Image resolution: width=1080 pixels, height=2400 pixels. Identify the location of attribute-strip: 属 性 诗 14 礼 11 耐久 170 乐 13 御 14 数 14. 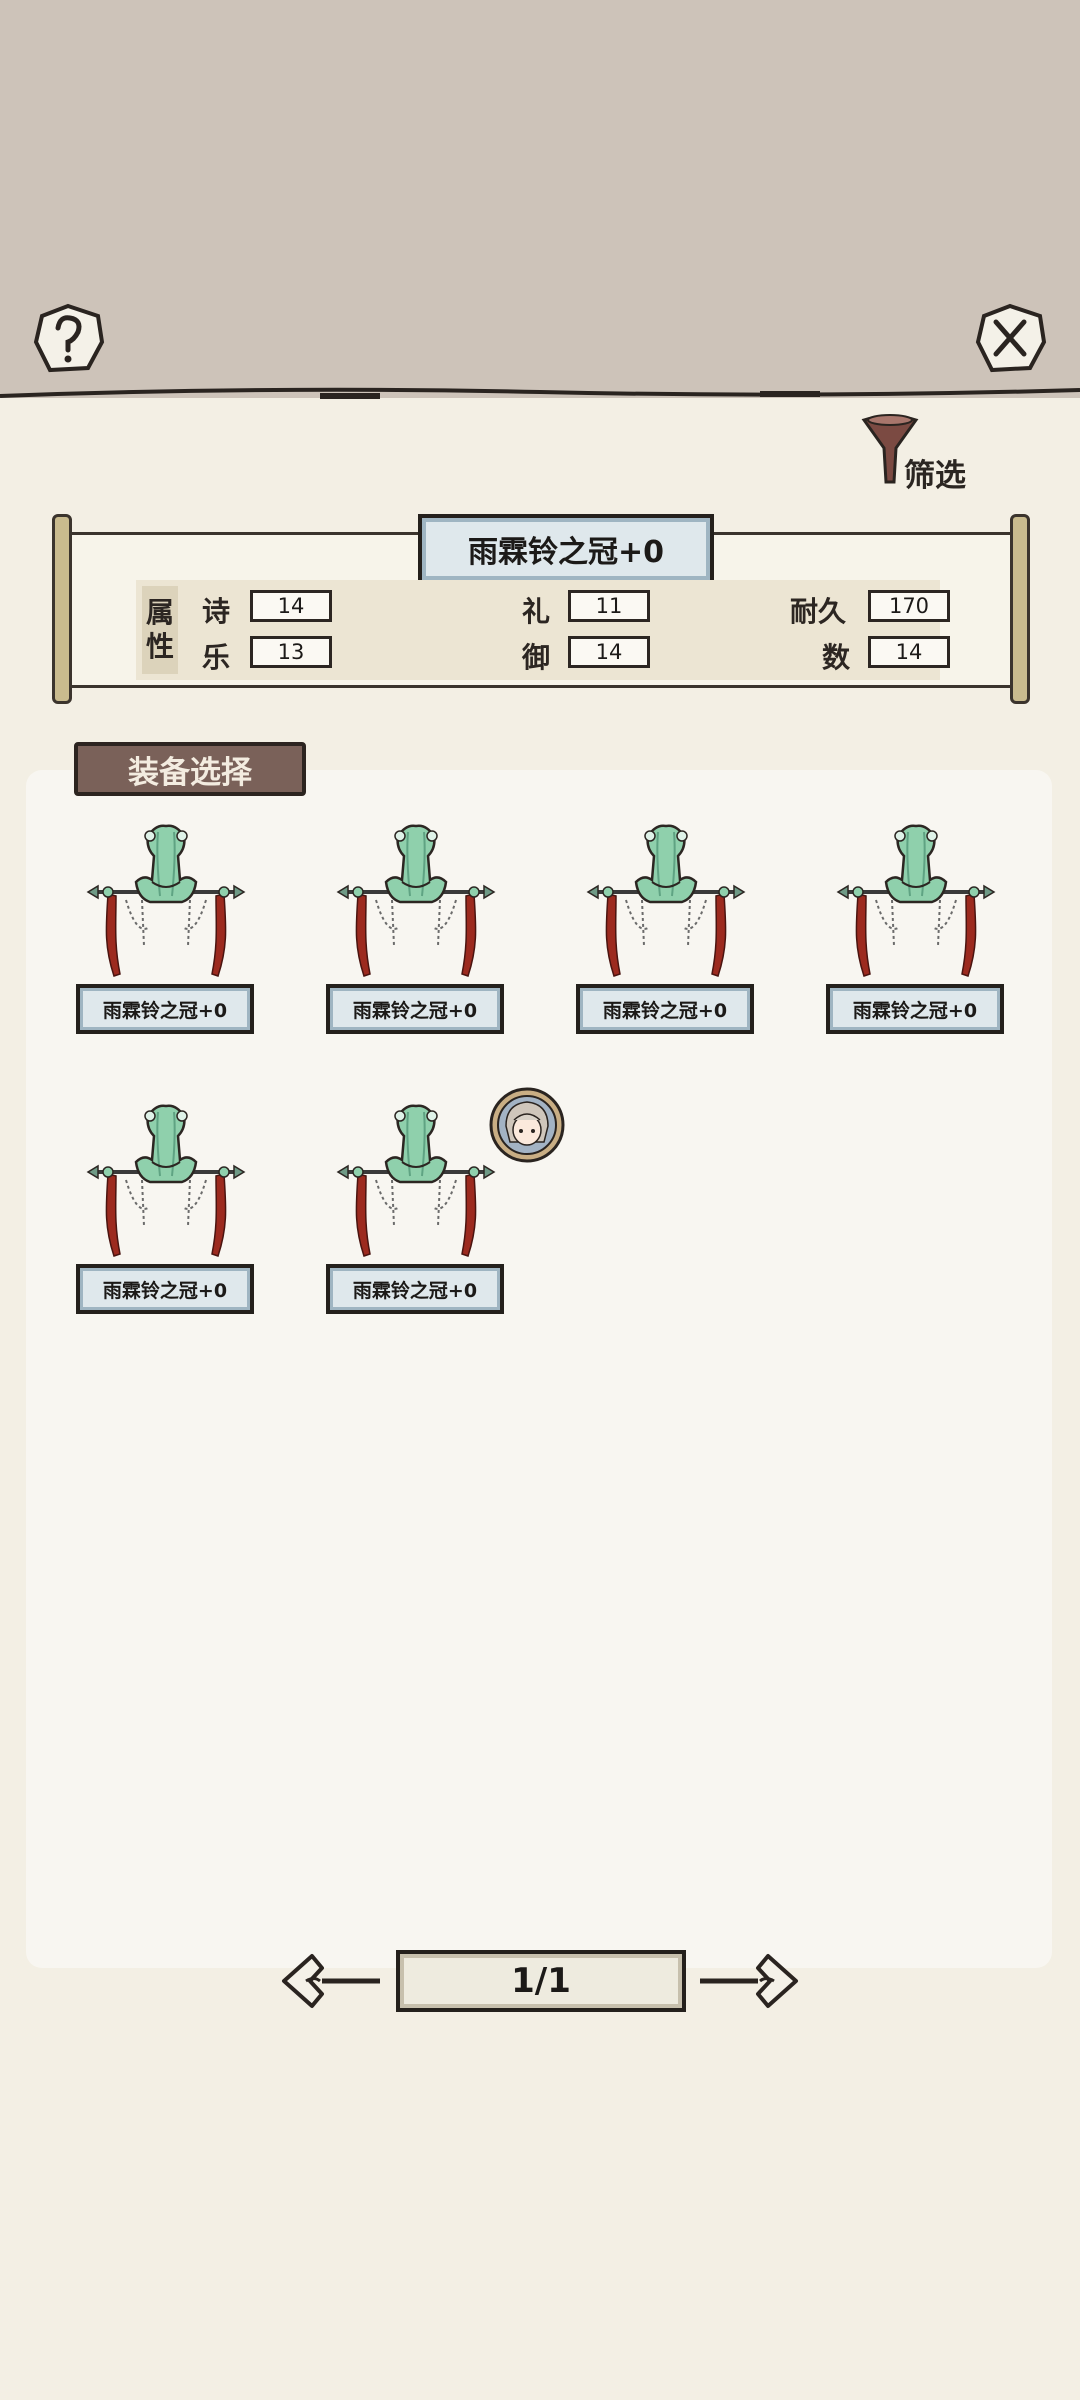
(543, 630).